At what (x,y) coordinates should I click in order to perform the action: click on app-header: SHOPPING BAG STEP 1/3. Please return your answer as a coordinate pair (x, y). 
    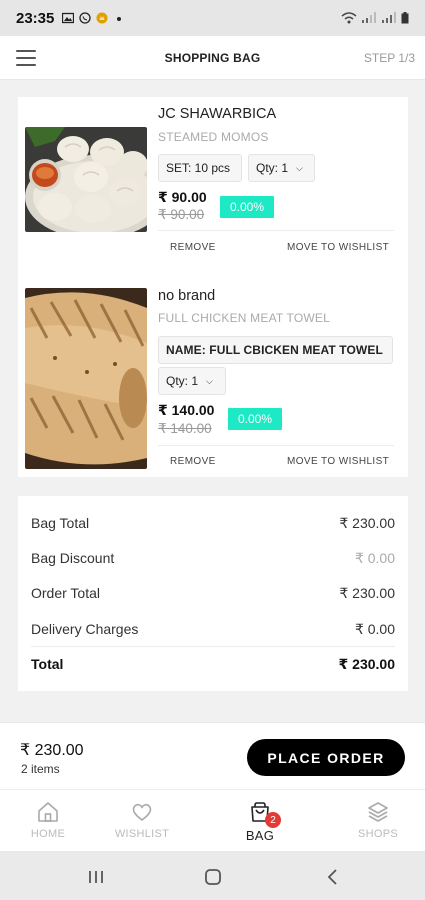
    Looking at the image, I should click on (212, 58).